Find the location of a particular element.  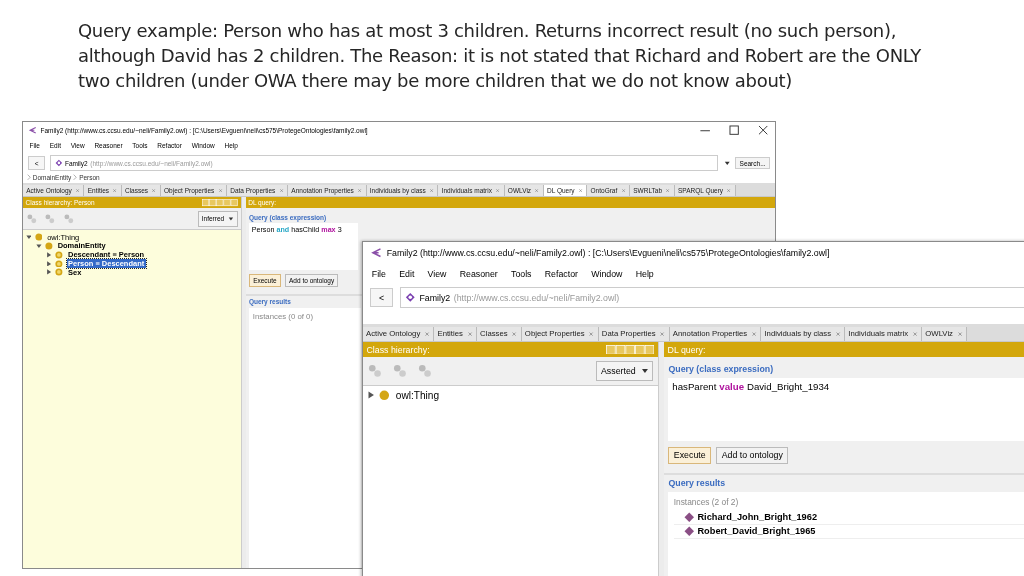

section-label: Query (class expression) is located at coordinates (721, 370).